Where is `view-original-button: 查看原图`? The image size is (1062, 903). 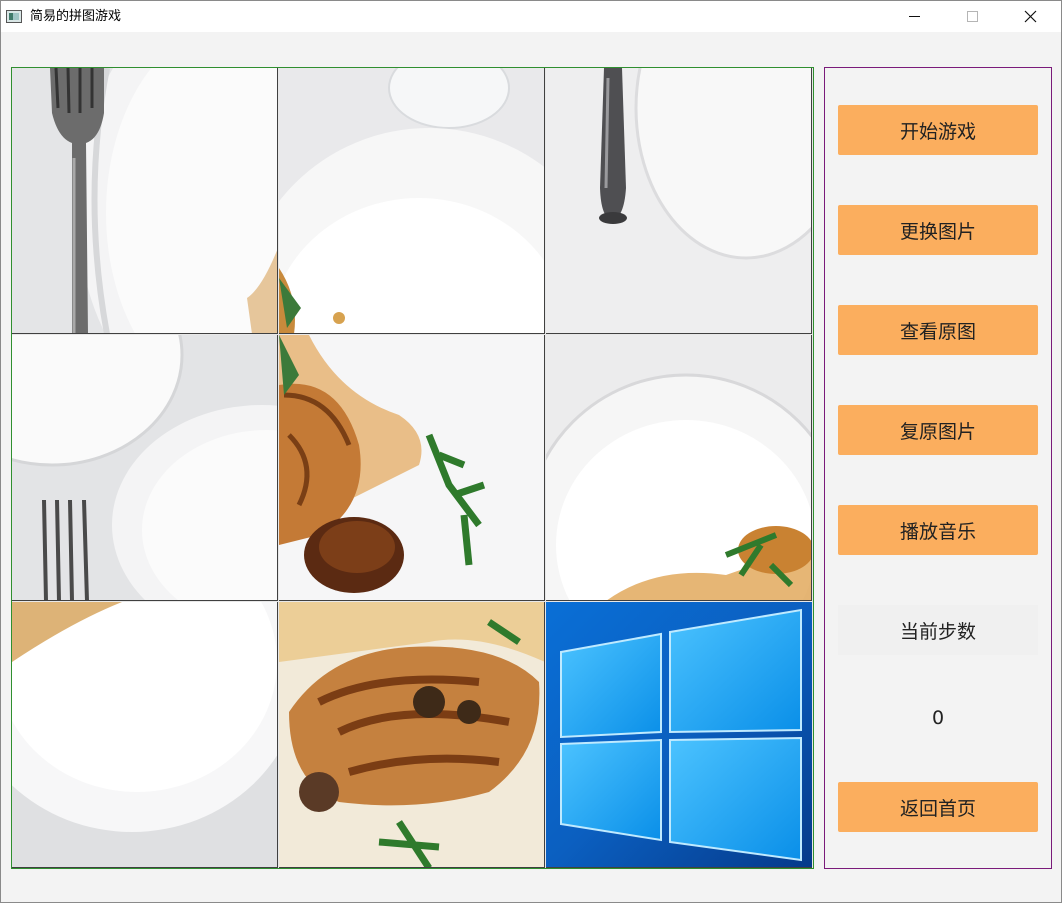 view-original-button: 查看原图 is located at coordinates (938, 330).